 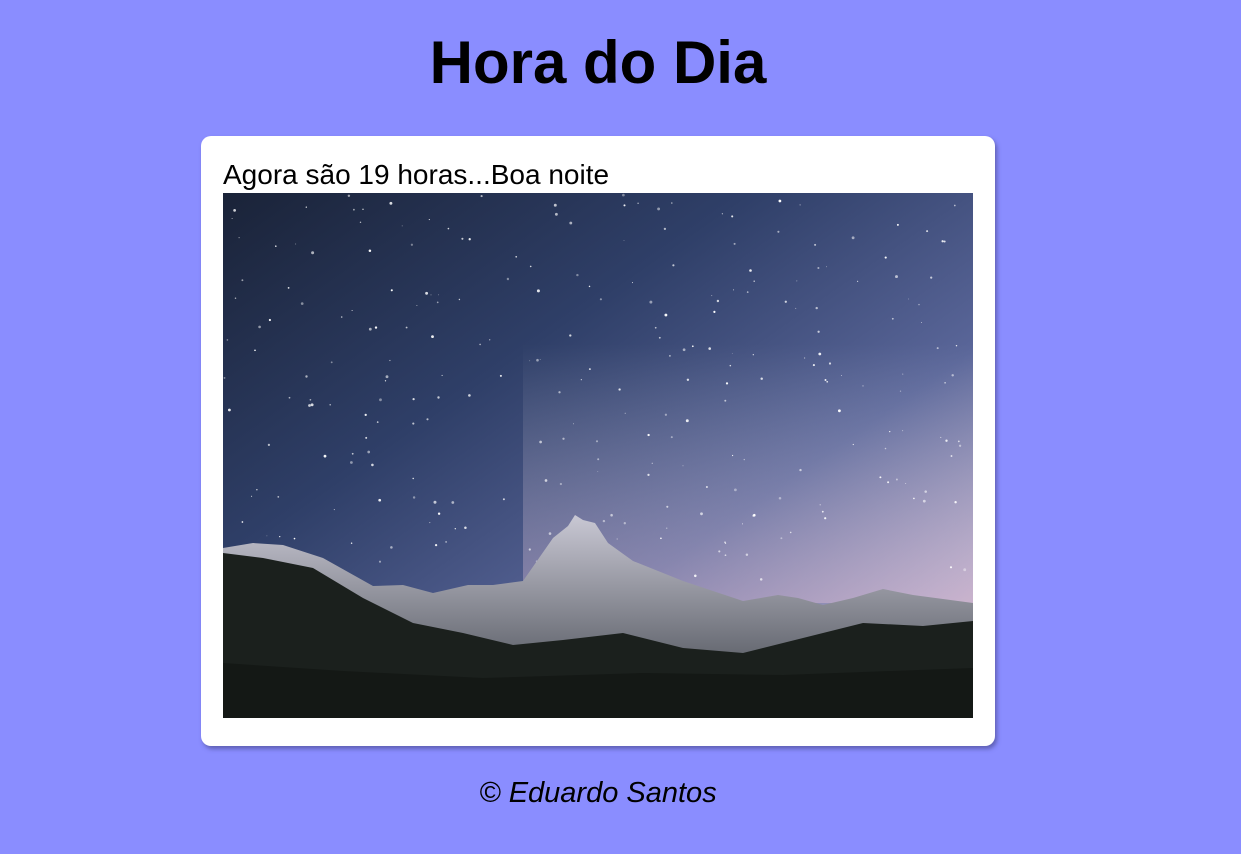 I want to click on footer-copyright: © Eduardo Santos, so click(x=598, y=793).